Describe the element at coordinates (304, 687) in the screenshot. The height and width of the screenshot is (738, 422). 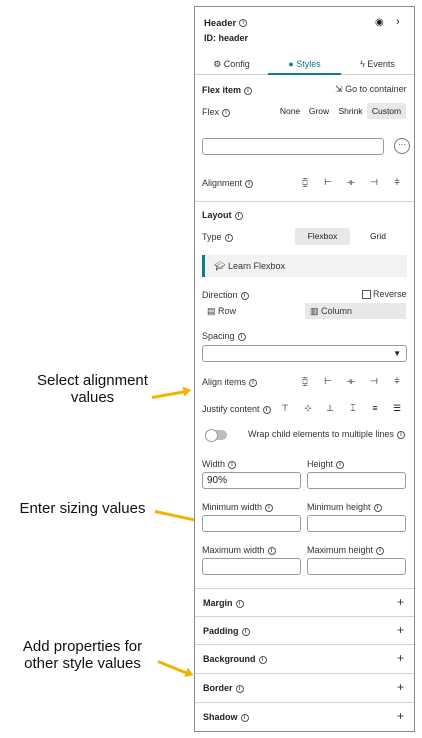
I see `section-border: Border i +` at that location.